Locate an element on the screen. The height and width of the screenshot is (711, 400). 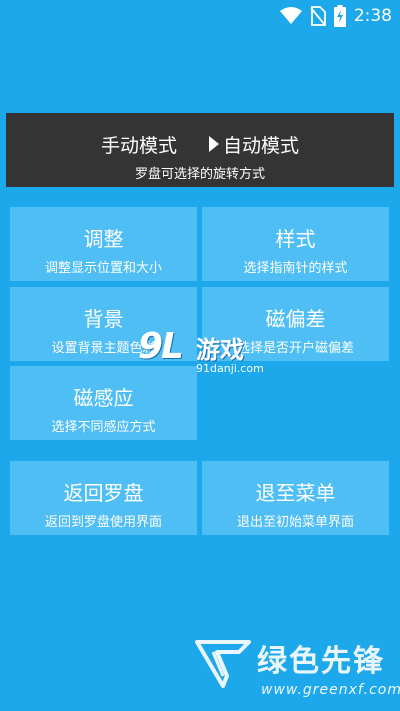
adjust-tile: 调整 调整显示位置和大小 is located at coordinates (103, 244).